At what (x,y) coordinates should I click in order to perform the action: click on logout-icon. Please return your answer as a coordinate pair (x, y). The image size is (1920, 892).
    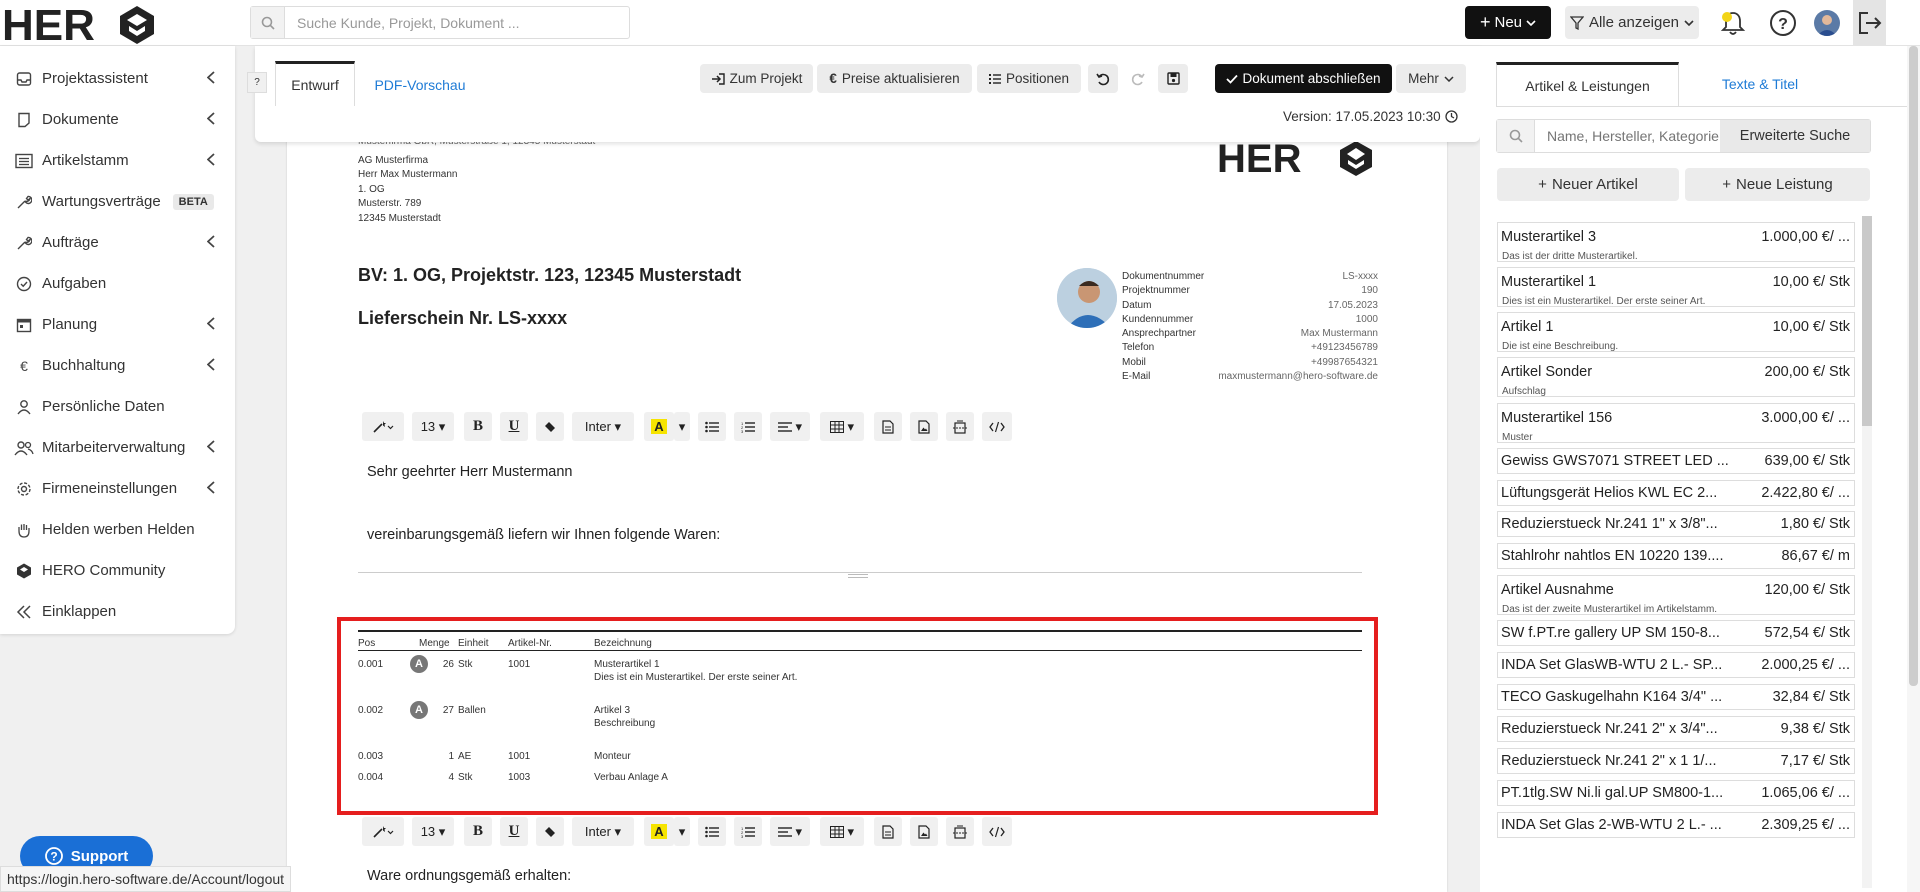
    Looking at the image, I should click on (1869, 23).